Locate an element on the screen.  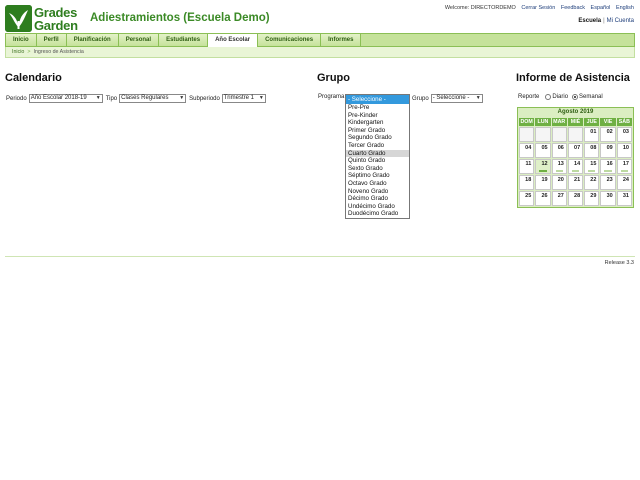
periodo-label: Periodo is located at coordinates (16, 98).